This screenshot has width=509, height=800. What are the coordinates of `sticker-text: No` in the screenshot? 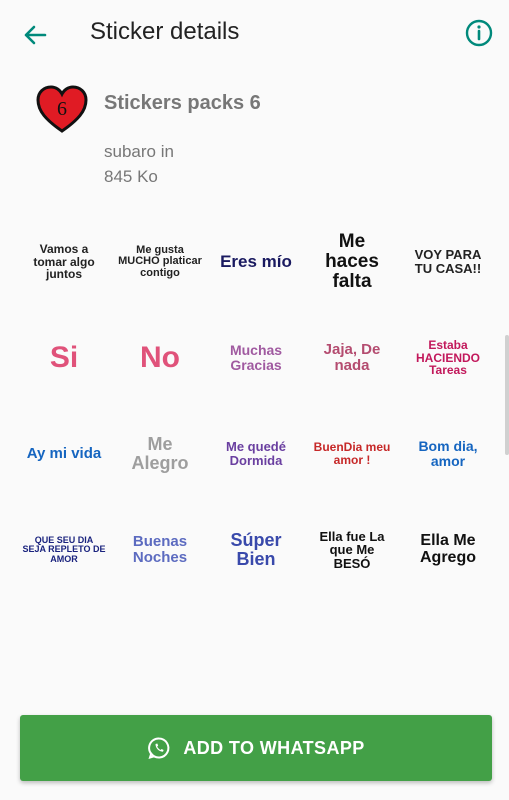 It's located at (160, 358).